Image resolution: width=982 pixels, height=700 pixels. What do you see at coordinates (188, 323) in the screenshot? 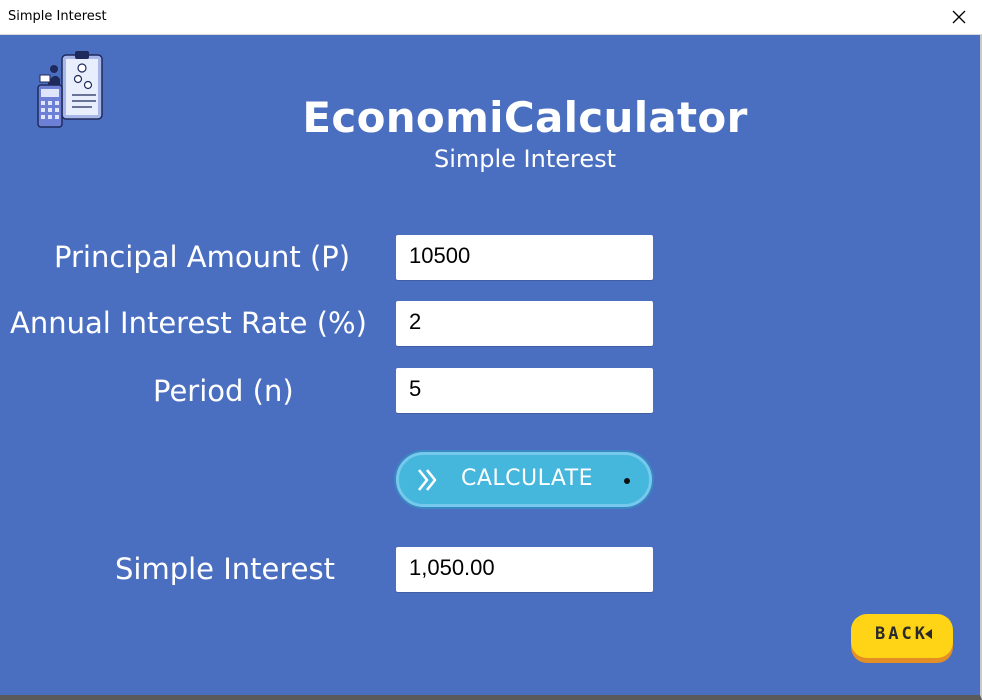
I see `rate-label: Annual Interest Rate (%)` at bounding box center [188, 323].